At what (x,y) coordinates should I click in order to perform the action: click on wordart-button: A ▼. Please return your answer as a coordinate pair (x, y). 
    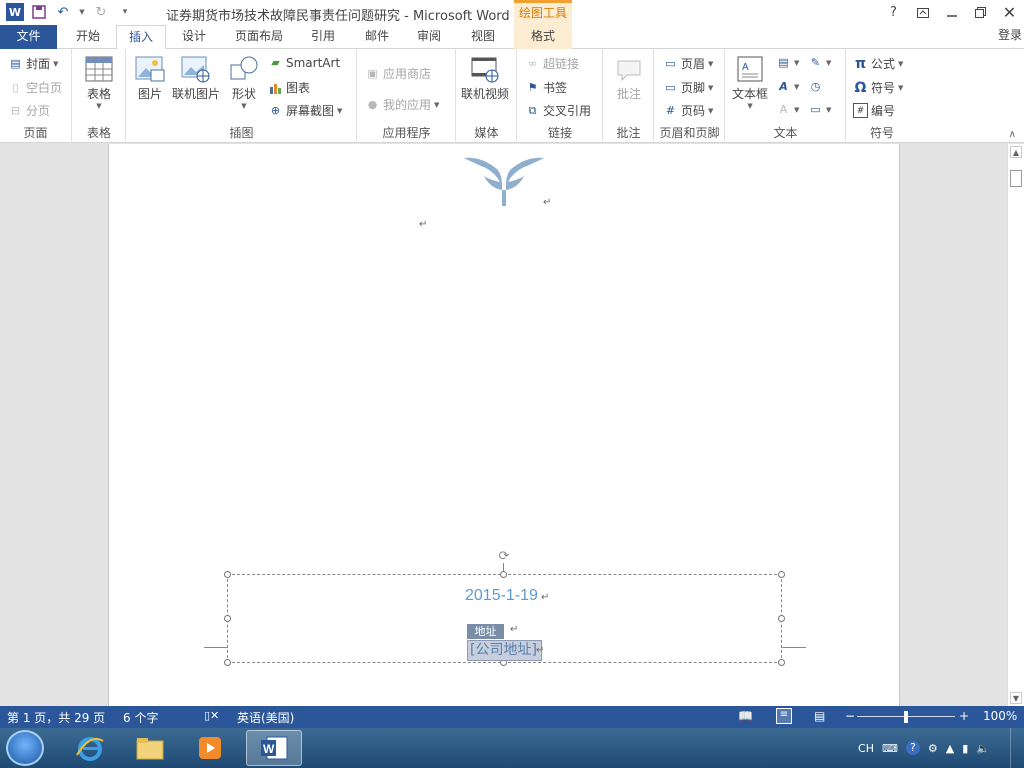
    Looking at the image, I should click on (787, 86).